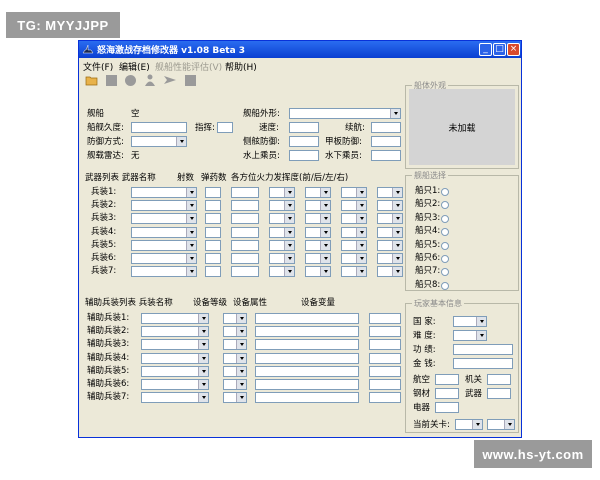  Describe the element at coordinates (225, 127) in the screenshot. I see `command-input` at that location.